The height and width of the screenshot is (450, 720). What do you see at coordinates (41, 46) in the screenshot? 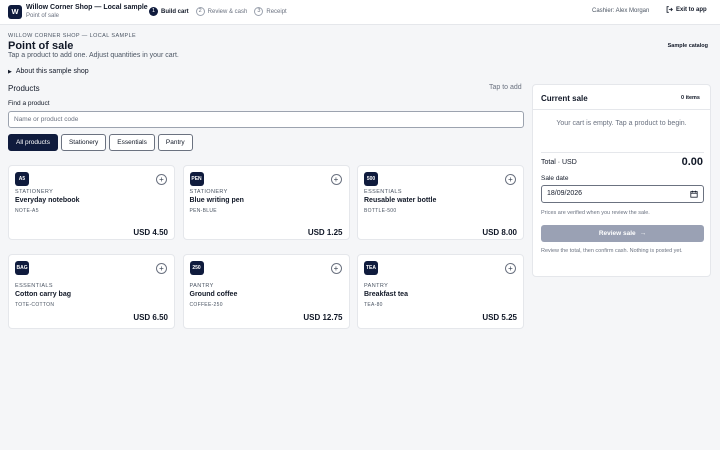
I see `page-title: Point of sale` at bounding box center [41, 46].